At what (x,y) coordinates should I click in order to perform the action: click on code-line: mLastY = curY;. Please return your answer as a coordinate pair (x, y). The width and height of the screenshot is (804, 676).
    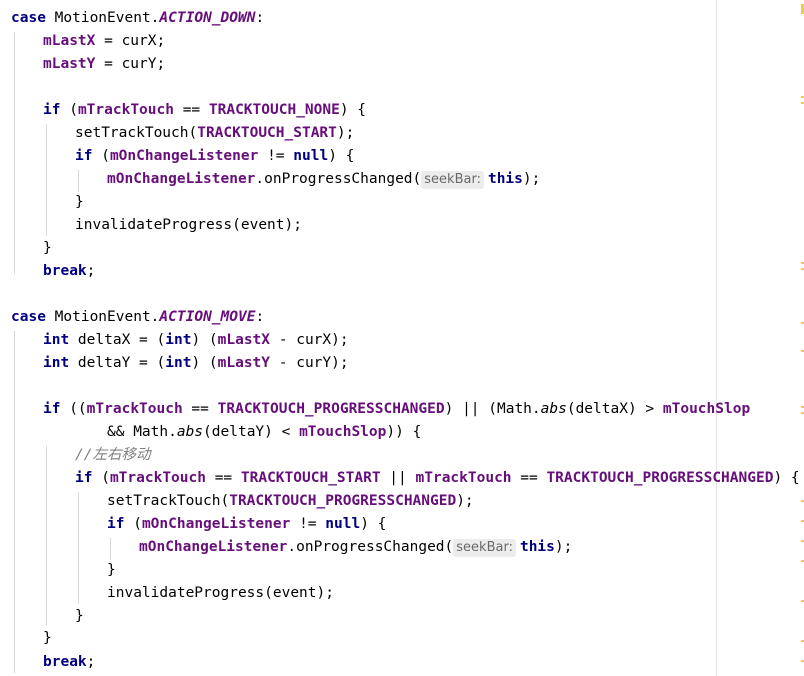
    Looking at the image, I should click on (104, 64).